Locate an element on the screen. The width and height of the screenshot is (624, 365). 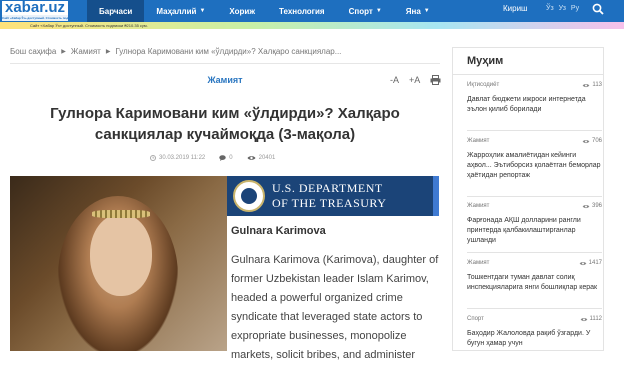
lang-uz-cyrillic: Уз is located at coordinates (562, 8).